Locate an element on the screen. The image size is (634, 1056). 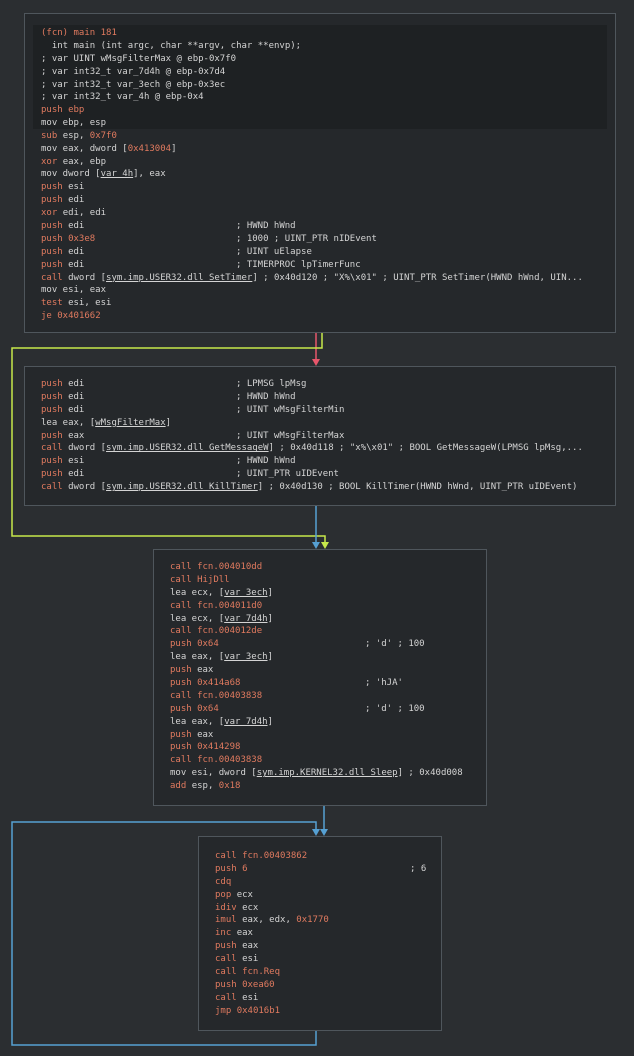
asm-token: 0x401662 is located at coordinates (79, 316).